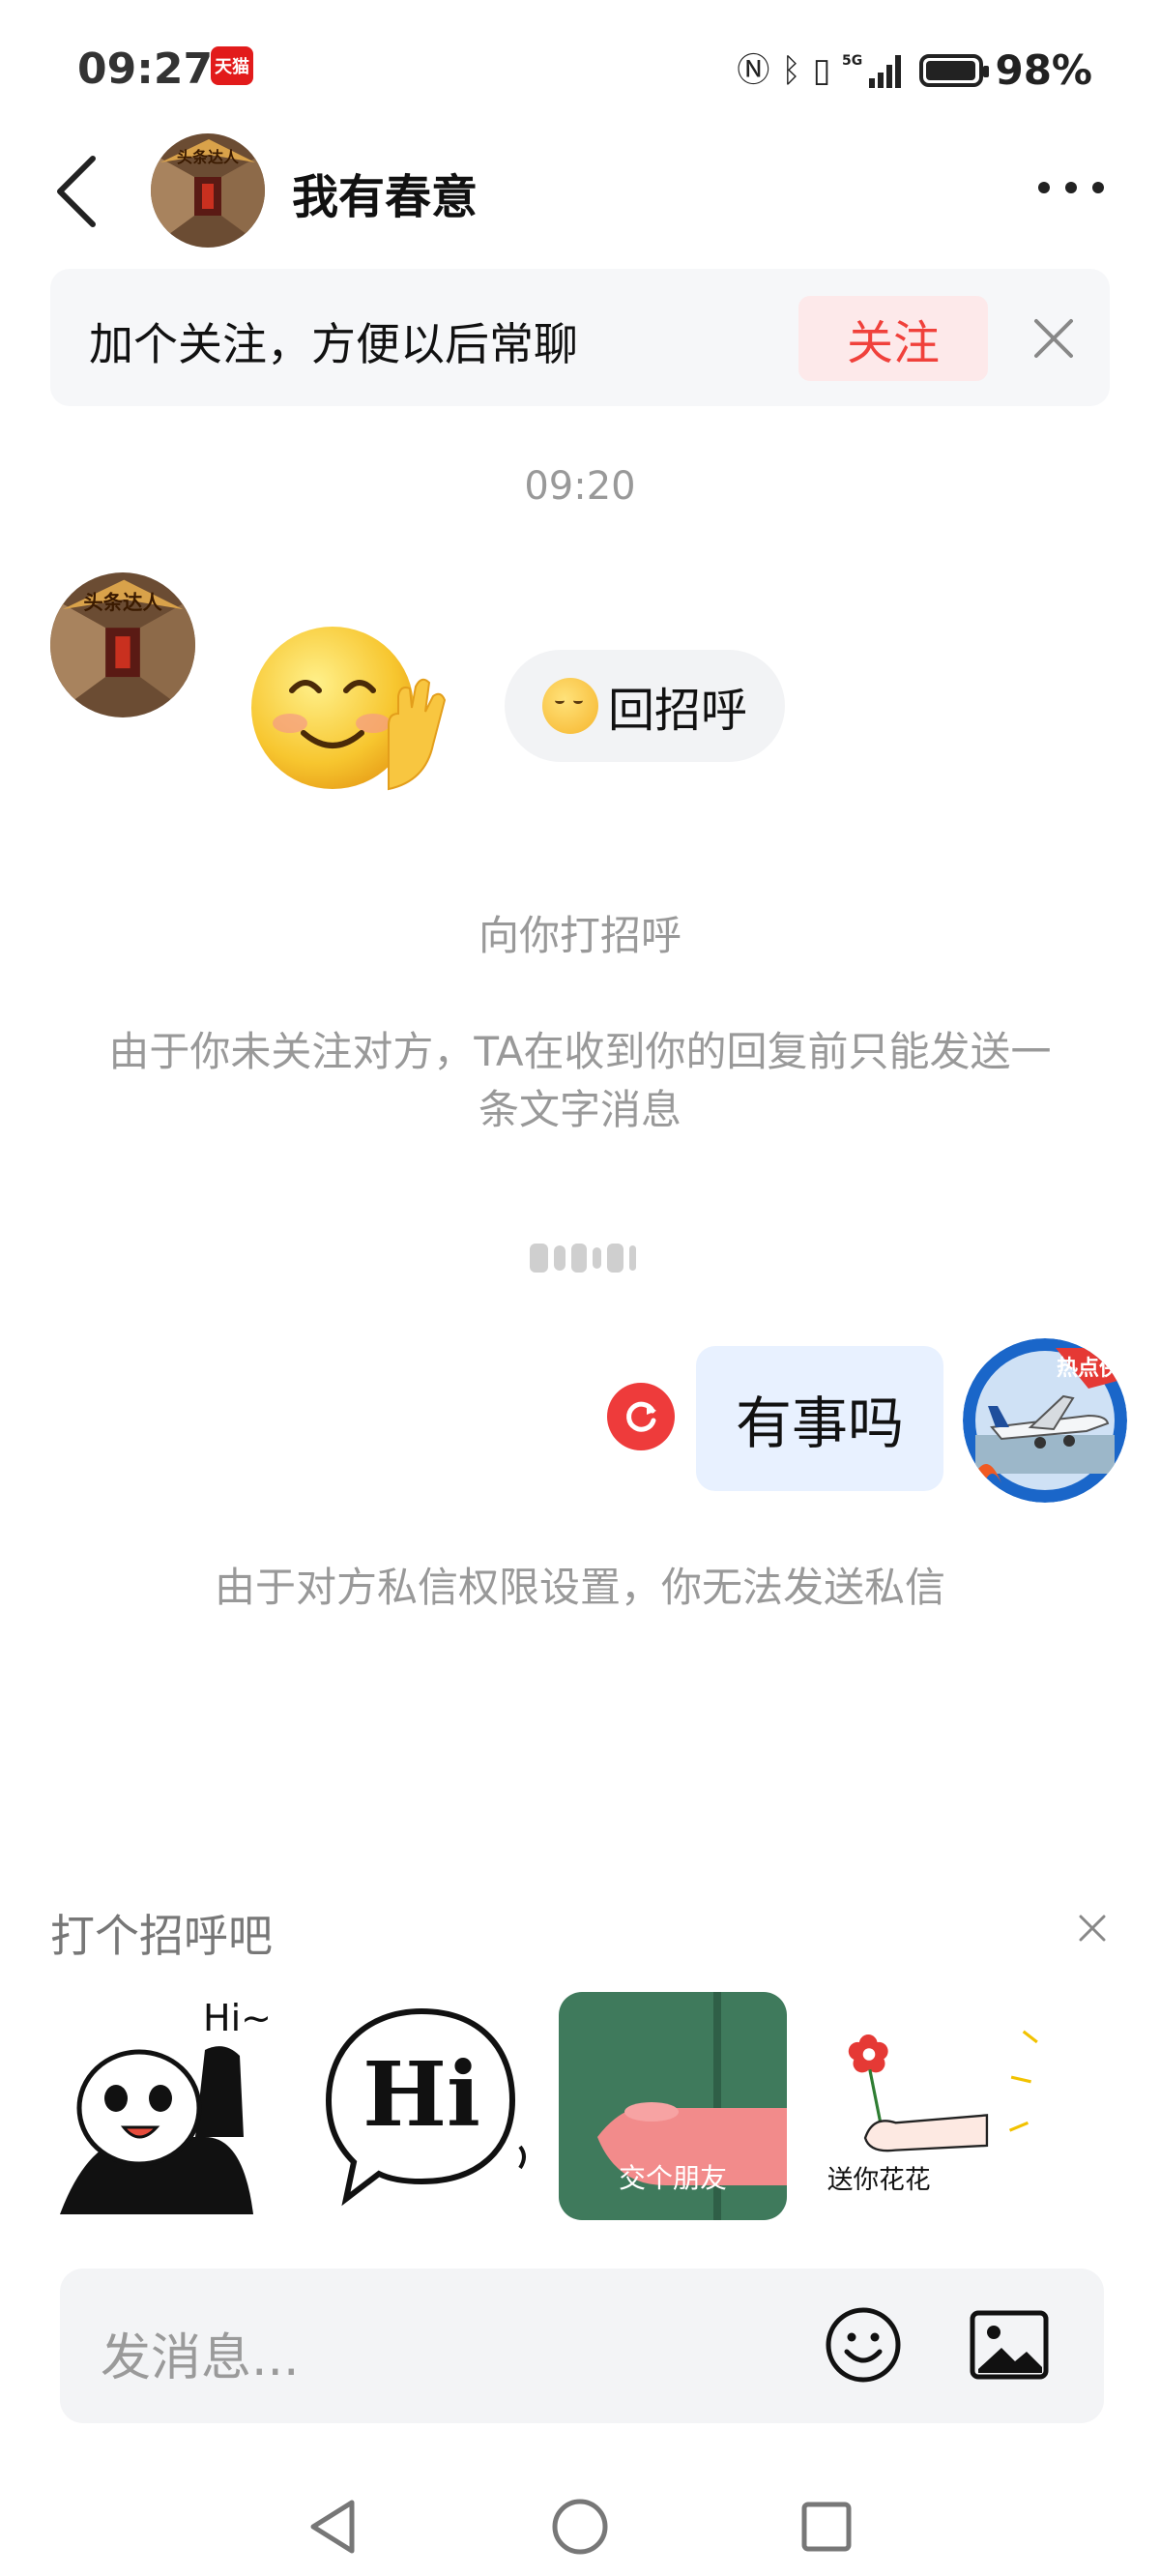  What do you see at coordinates (579, 1587) in the screenshot?
I see `system-message-privacy: 由于对方私信权限设置，你无法发送私信` at bounding box center [579, 1587].